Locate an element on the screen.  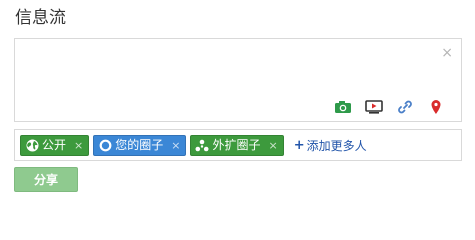
audience-chip-label: 公开 is located at coordinates (54, 144).